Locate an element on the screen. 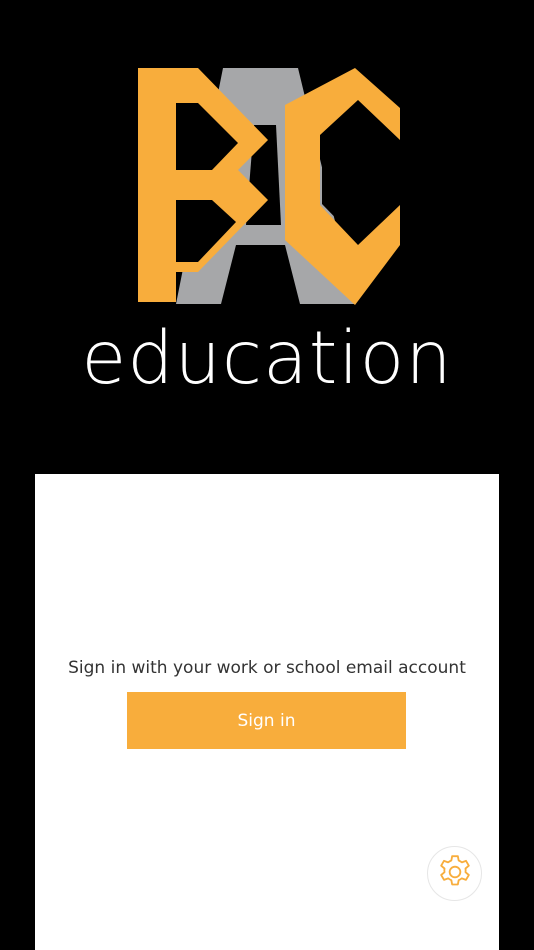 The height and width of the screenshot is (950, 534). sign-in-button: Sign in is located at coordinates (266, 720).